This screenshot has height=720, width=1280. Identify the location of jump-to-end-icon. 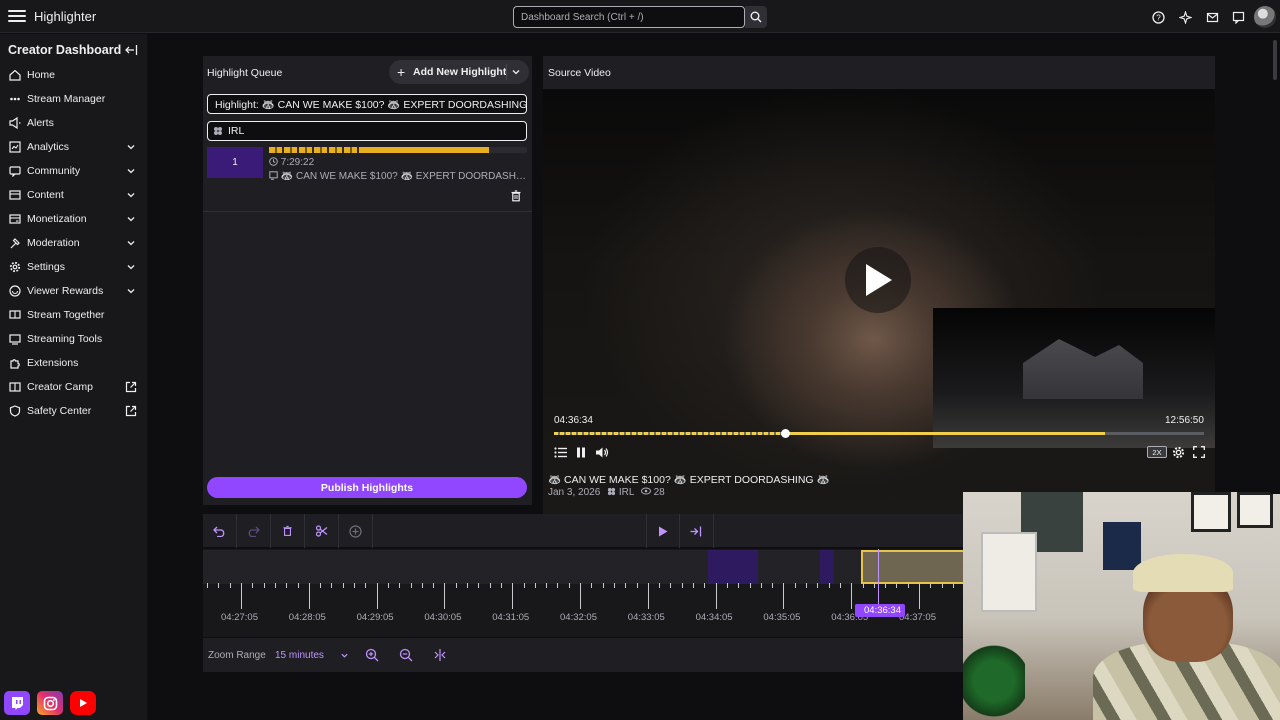
(696, 531).